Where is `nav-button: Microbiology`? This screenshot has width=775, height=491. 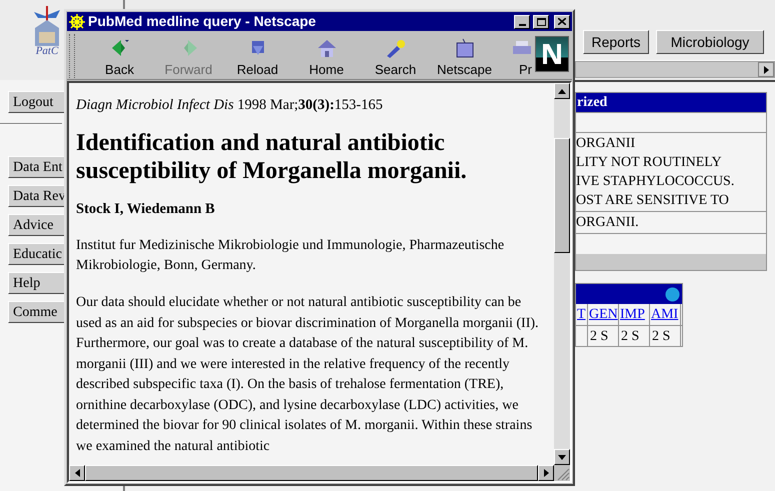 nav-button: Microbiology is located at coordinates (710, 42).